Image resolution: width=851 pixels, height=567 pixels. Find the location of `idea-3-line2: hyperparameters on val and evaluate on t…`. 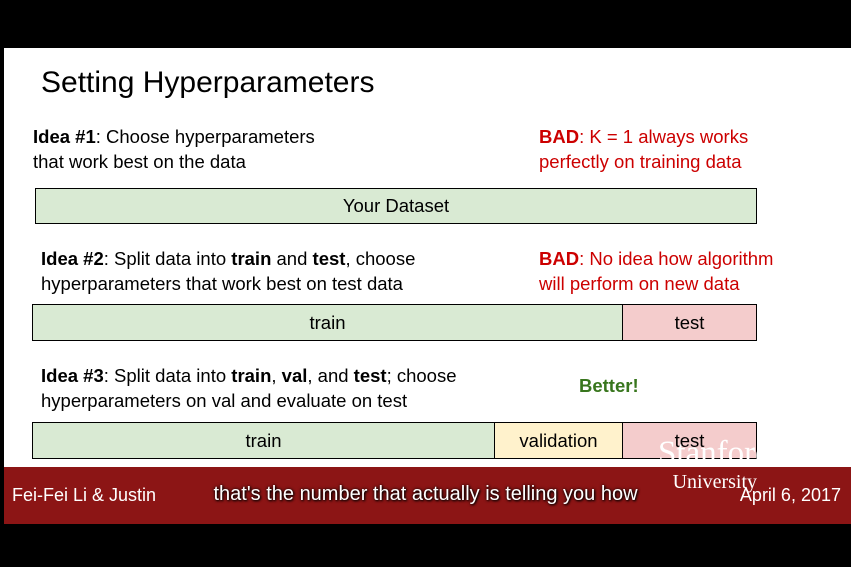

idea-3-line2: hyperparameters on val and evaluate on t… is located at coordinates (224, 400).